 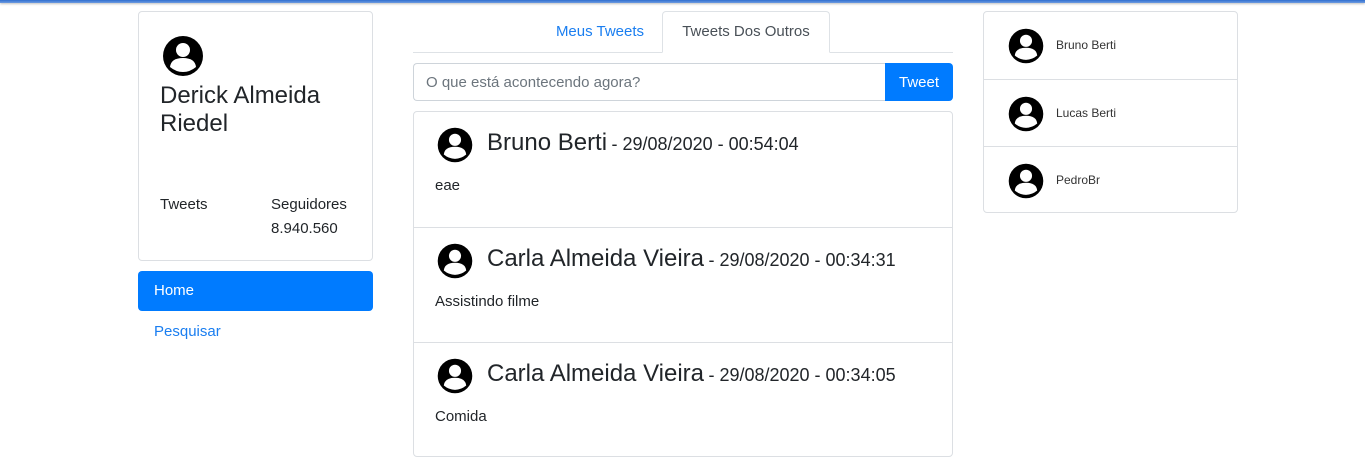 What do you see at coordinates (807, 375) in the screenshot?
I see `tweet-date: 29/08/2020 - 00:34:05` at bounding box center [807, 375].